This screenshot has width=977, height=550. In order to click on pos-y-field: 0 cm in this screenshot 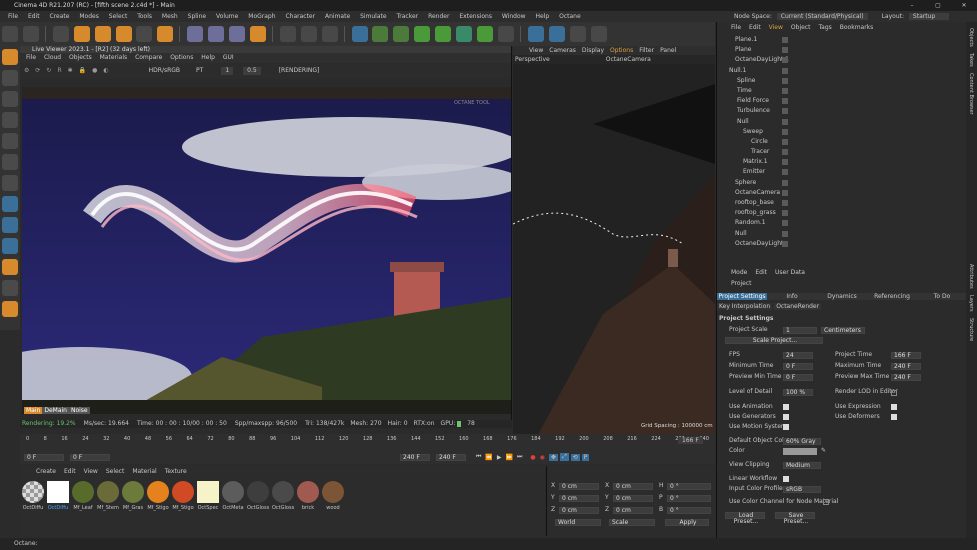, I will do `click(579, 498)`.